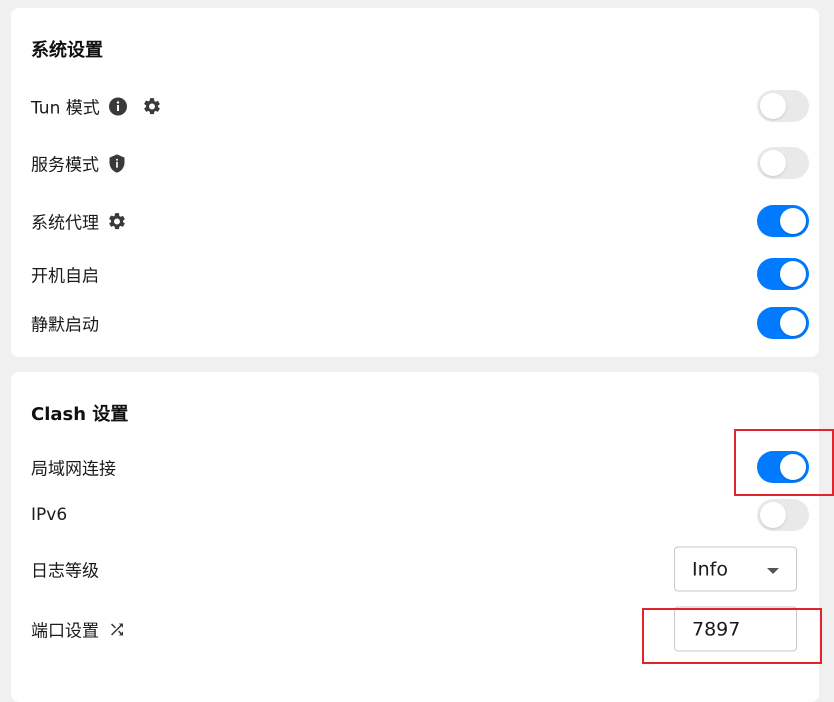 This screenshot has height=702, width=834. What do you see at coordinates (415, 569) in the screenshot?
I see `log-level-row: 日志等级 Info` at bounding box center [415, 569].